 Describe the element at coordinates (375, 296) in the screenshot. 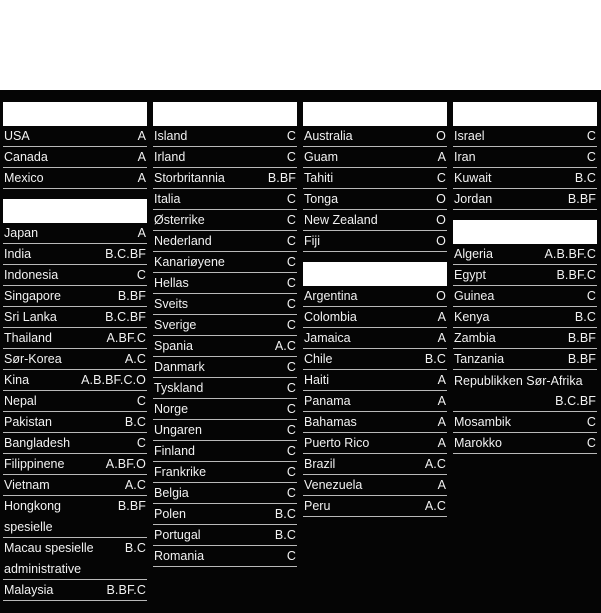

I see `table-row: Argentina O` at that location.